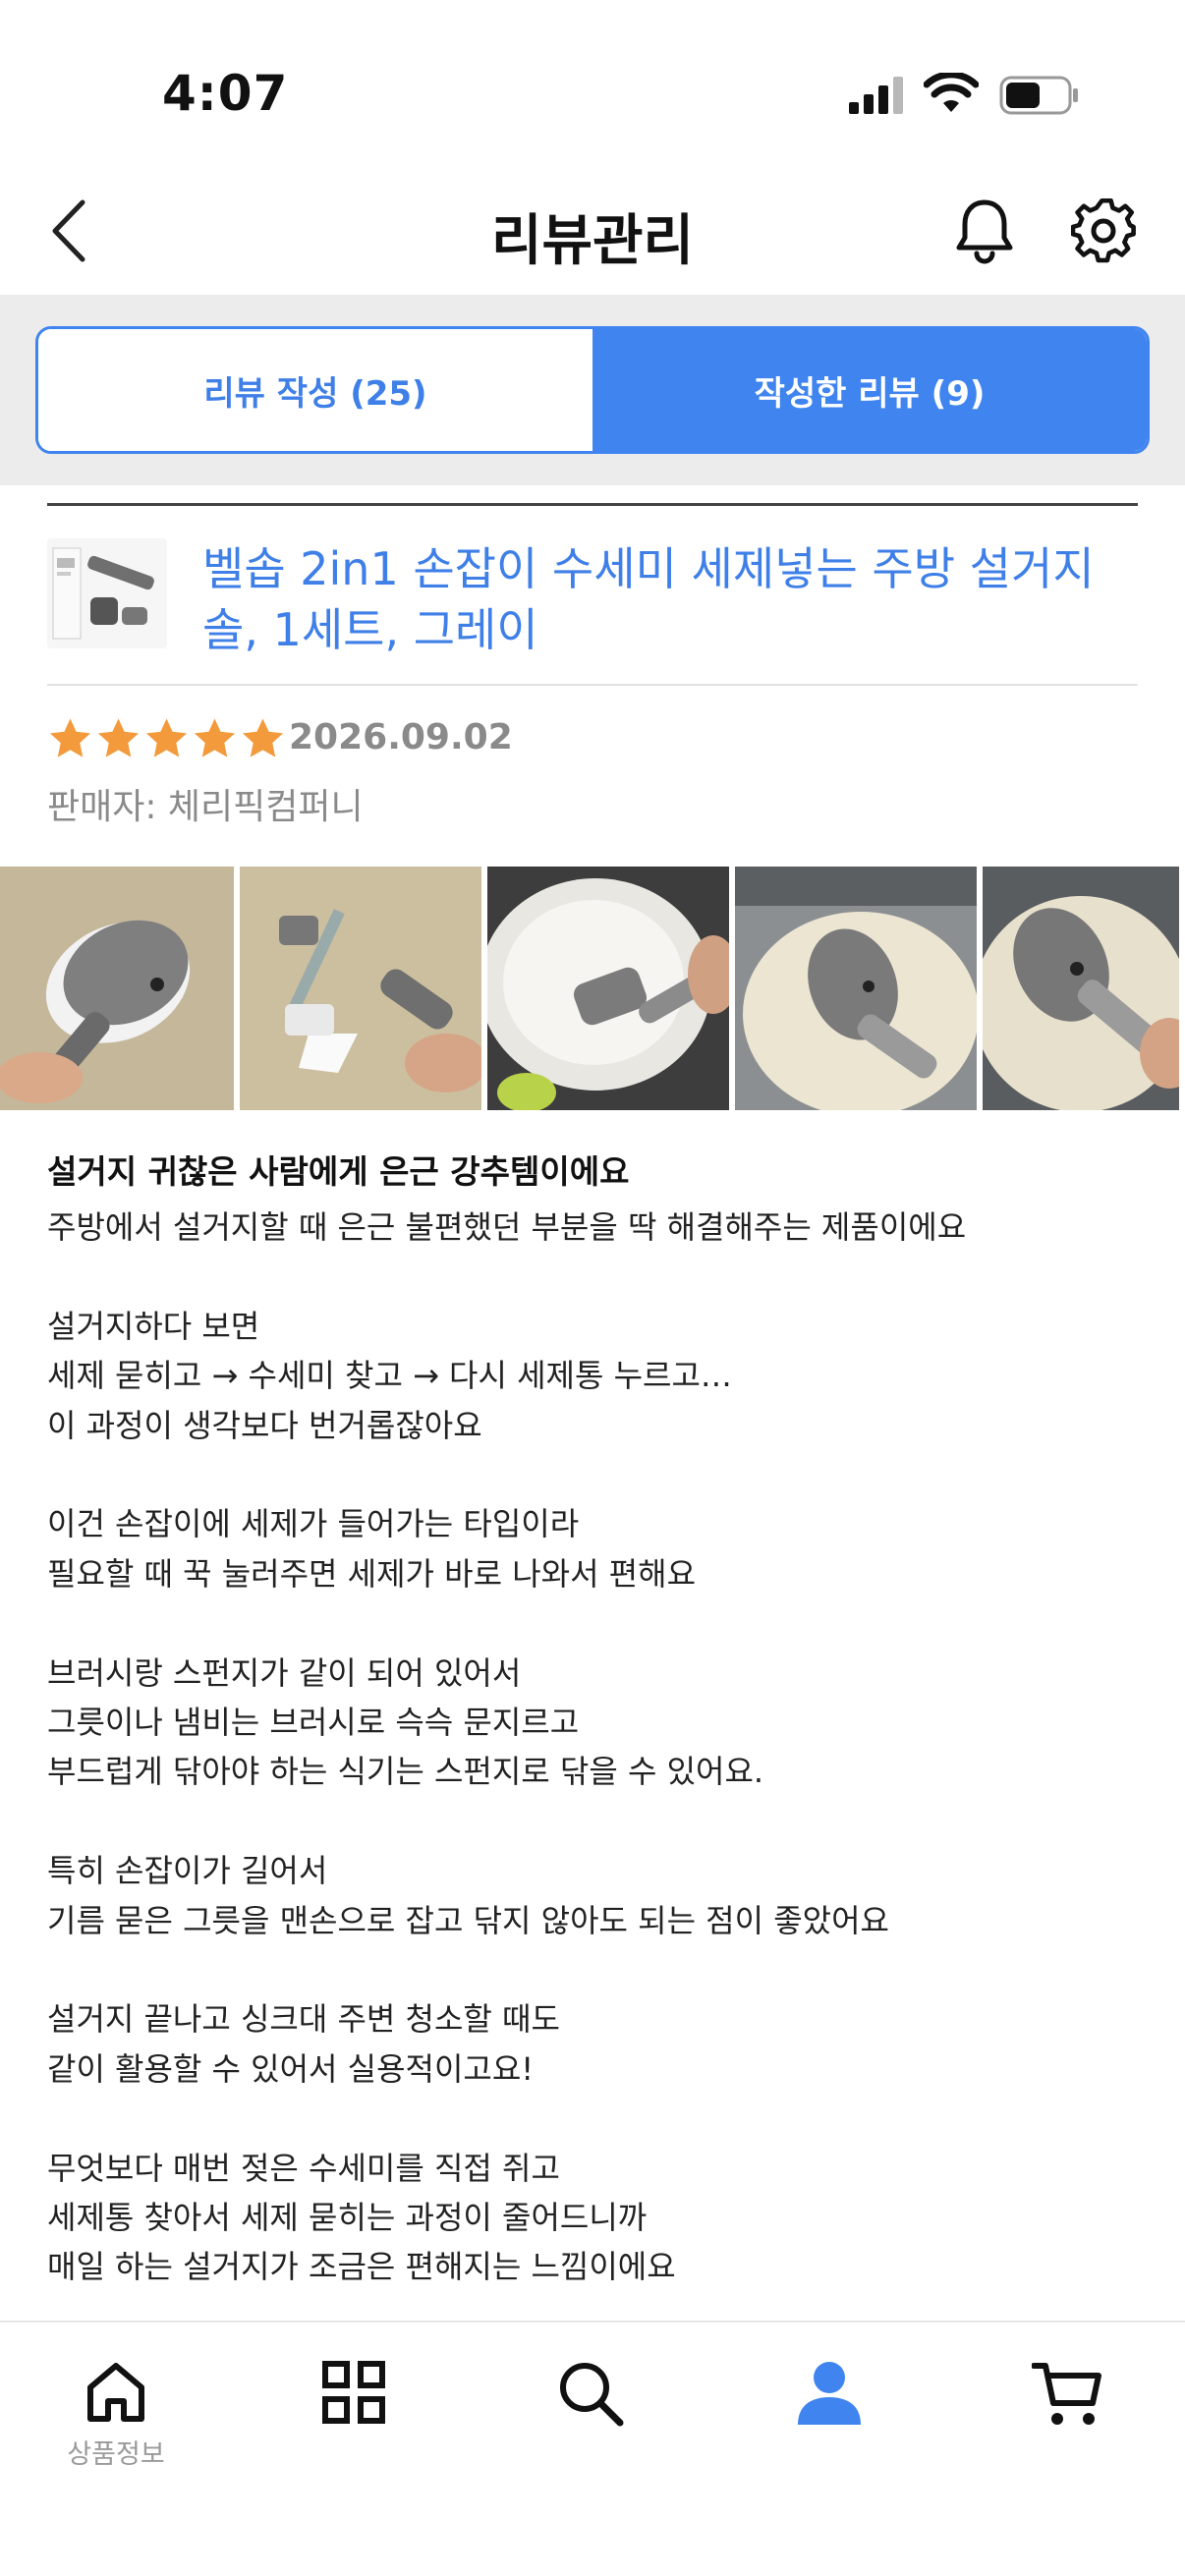  What do you see at coordinates (1067, 2394) in the screenshot?
I see `cart-icon` at bounding box center [1067, 2394].